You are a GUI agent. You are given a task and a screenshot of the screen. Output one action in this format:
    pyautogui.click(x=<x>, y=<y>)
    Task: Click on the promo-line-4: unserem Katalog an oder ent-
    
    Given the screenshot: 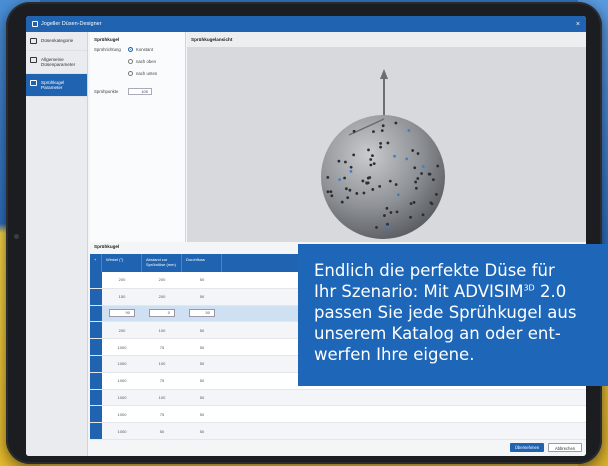 What is the action you would take?
    pyautogui.click(x=437, y=333)
    